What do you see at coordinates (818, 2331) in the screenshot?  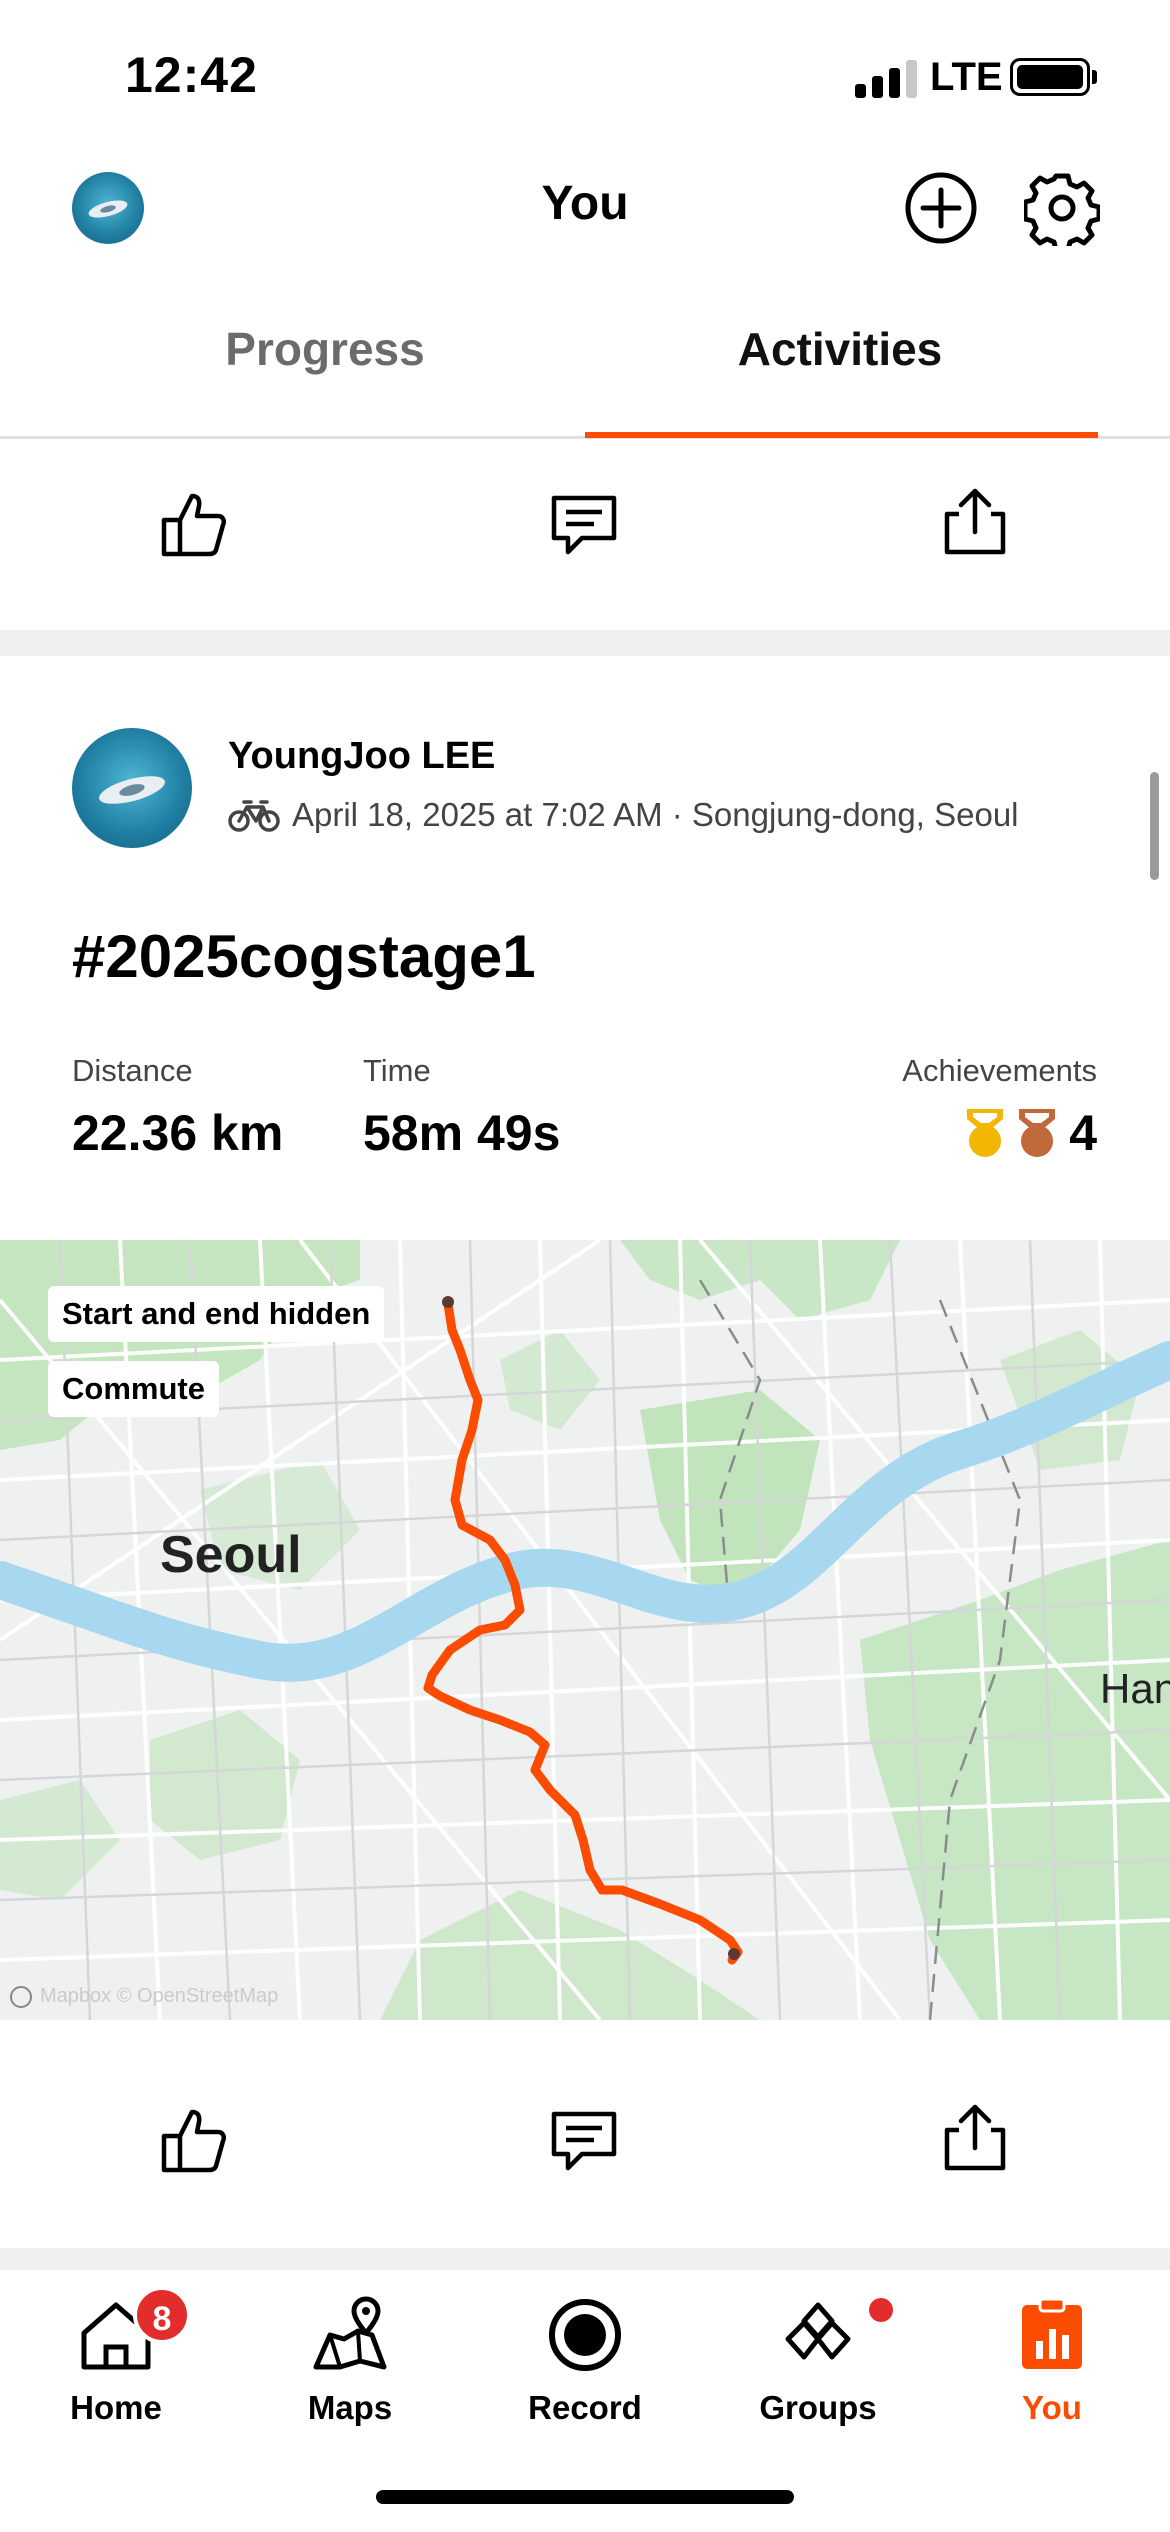 I see `groups-icon` at bounding box center [818, 2331].